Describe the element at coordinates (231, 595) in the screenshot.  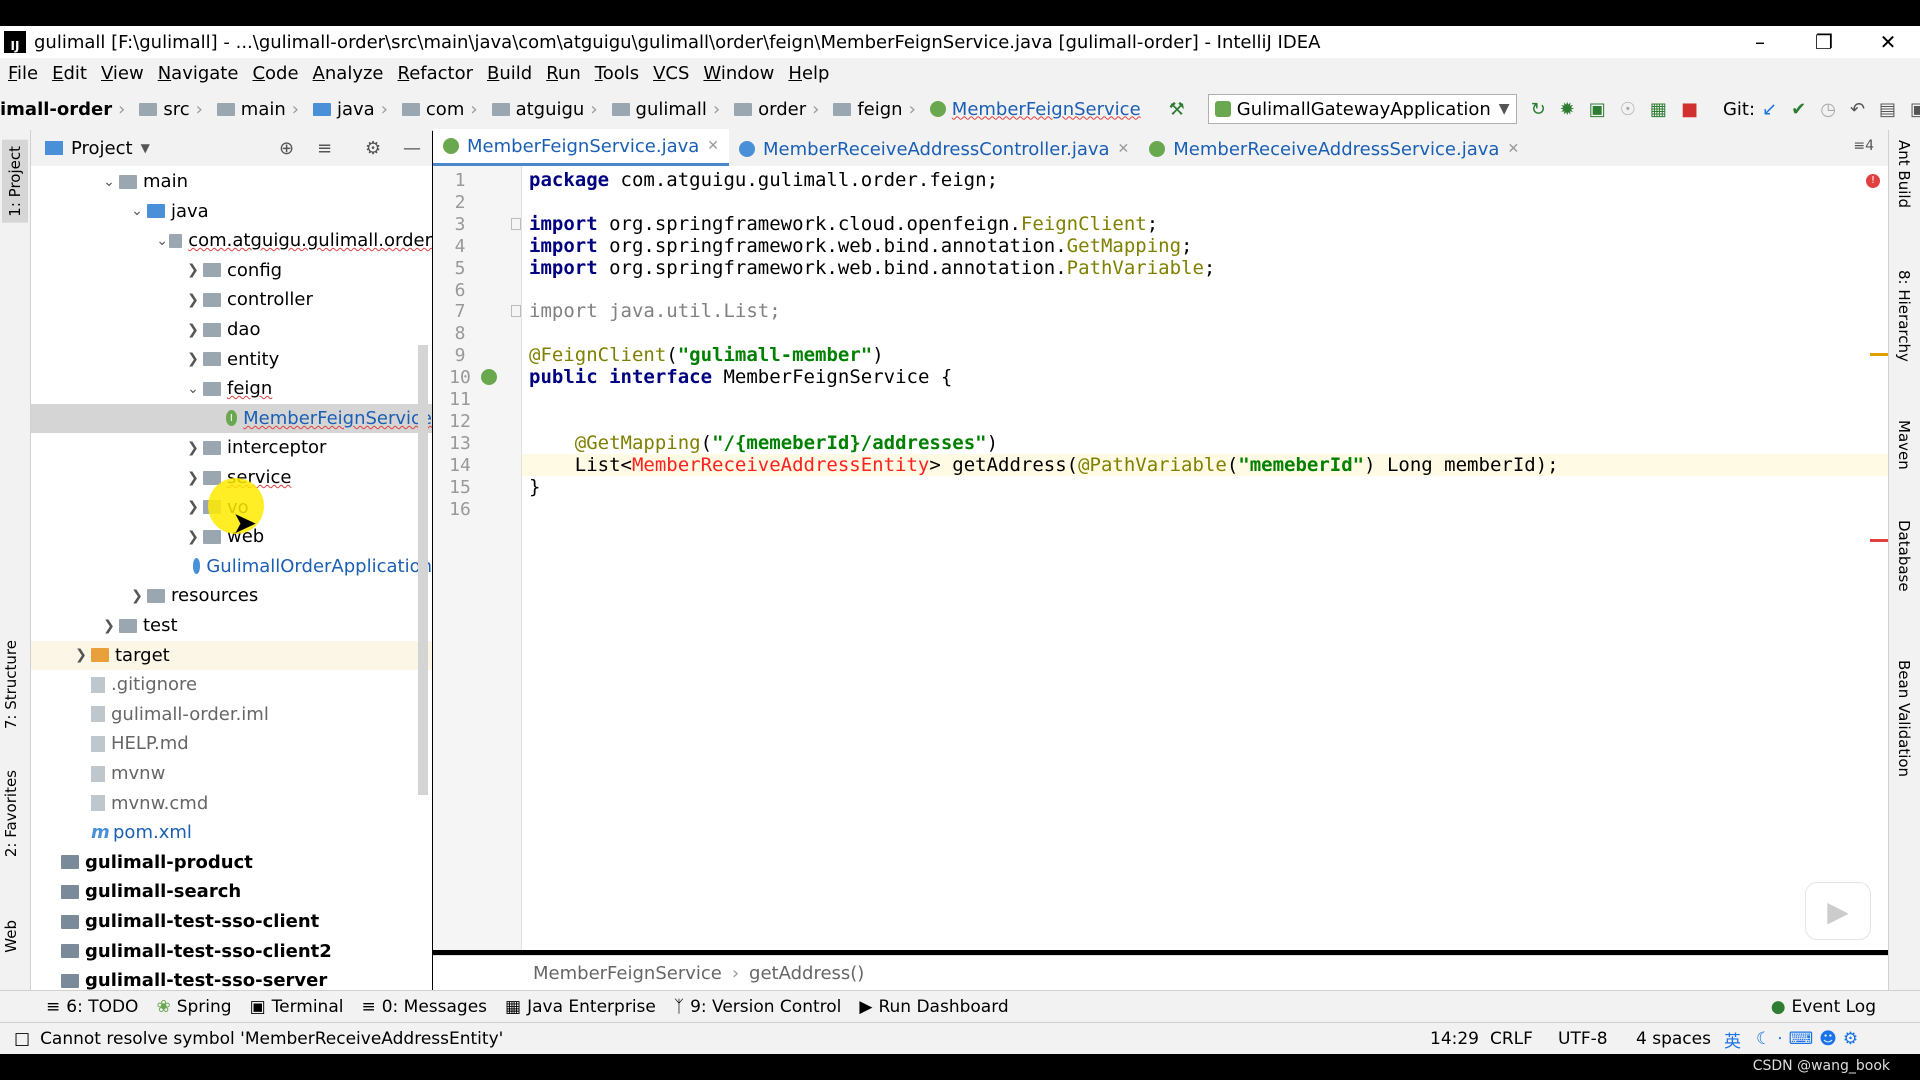
I see `tree-item-resources: ❯ resources` at that location.